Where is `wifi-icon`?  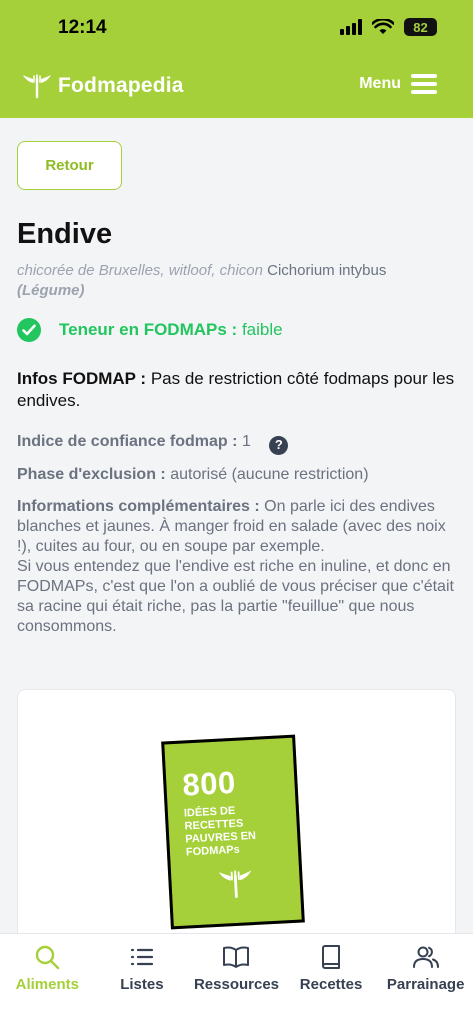
wifi-icon is located at coordinates (383, 26).